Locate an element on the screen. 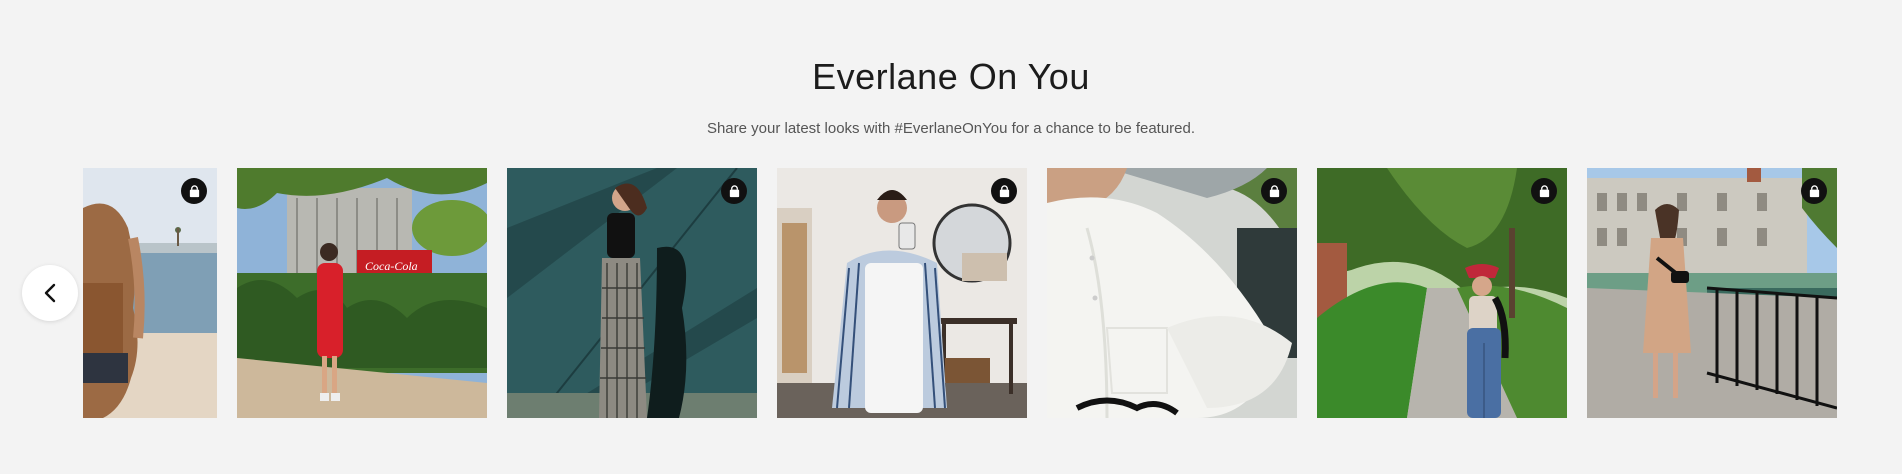 This screenshot has height=474, width=1902. white-overalls-mirror-selfie-photo is located at coordinates (902, 293).